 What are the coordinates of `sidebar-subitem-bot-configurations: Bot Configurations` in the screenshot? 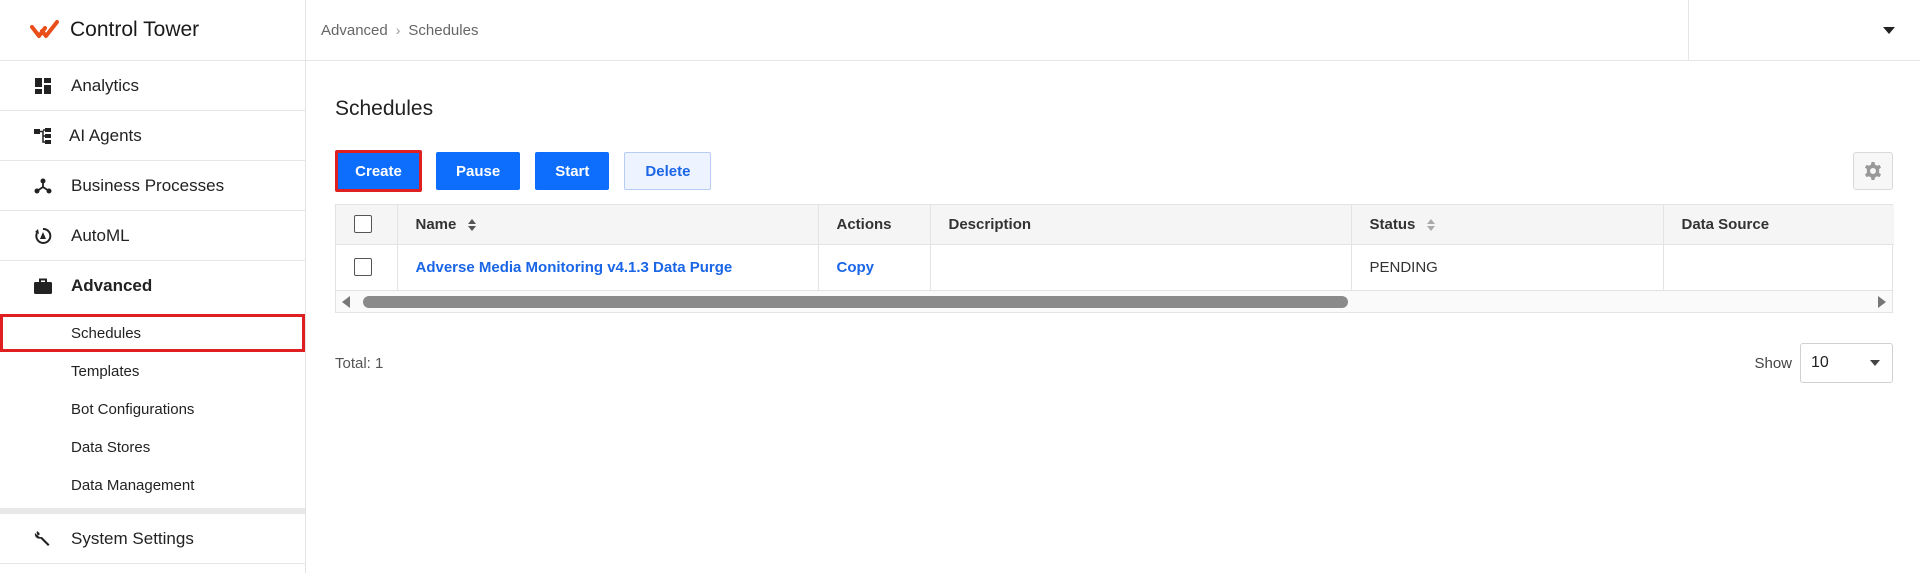 It's located at (152, 409).